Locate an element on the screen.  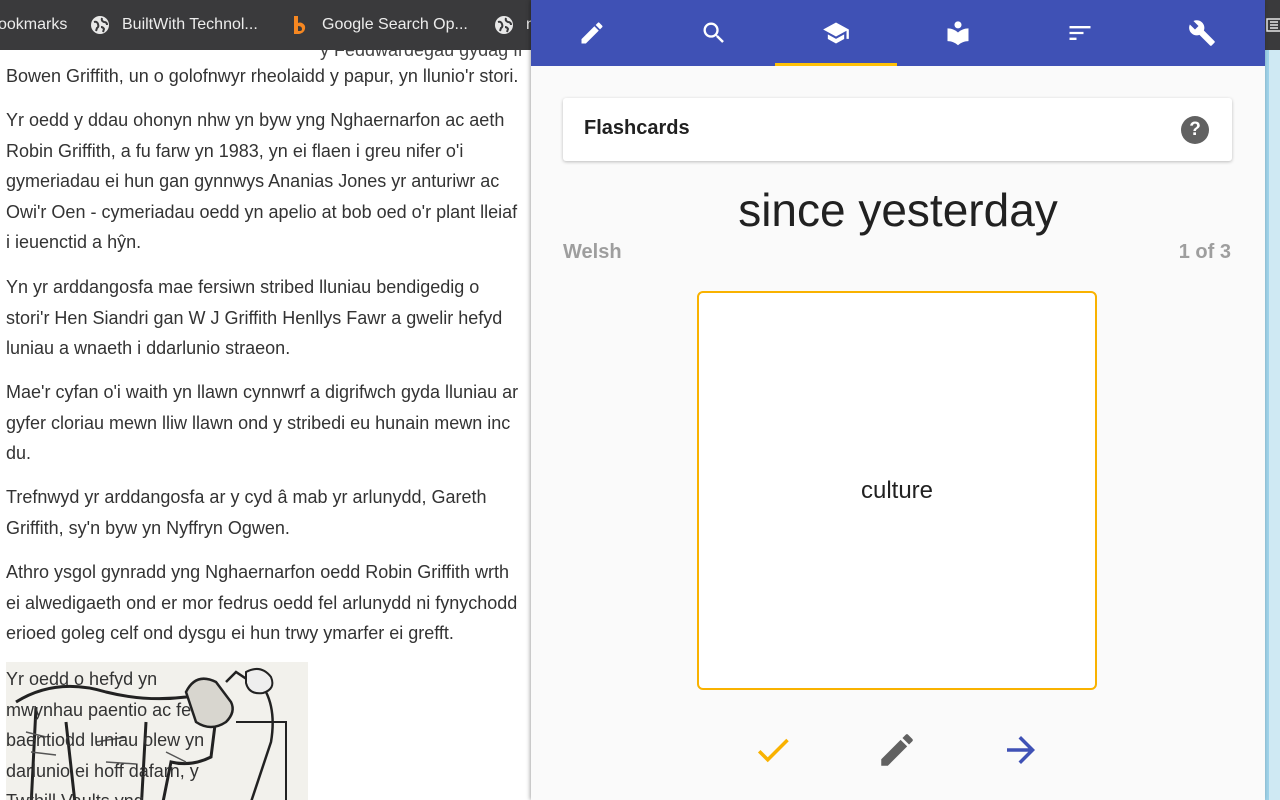
tab-settings is located at coordinates (1202, 33).